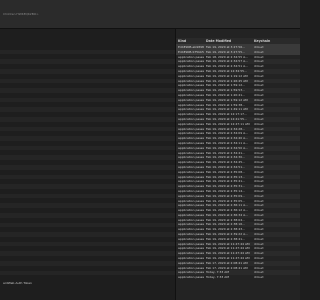 This screenshot has height=300, width=320. Describe the element at coordinates (217, 277) in the screenshot. I see `cell-date-modified: Today, 7:33 AM` at that location.